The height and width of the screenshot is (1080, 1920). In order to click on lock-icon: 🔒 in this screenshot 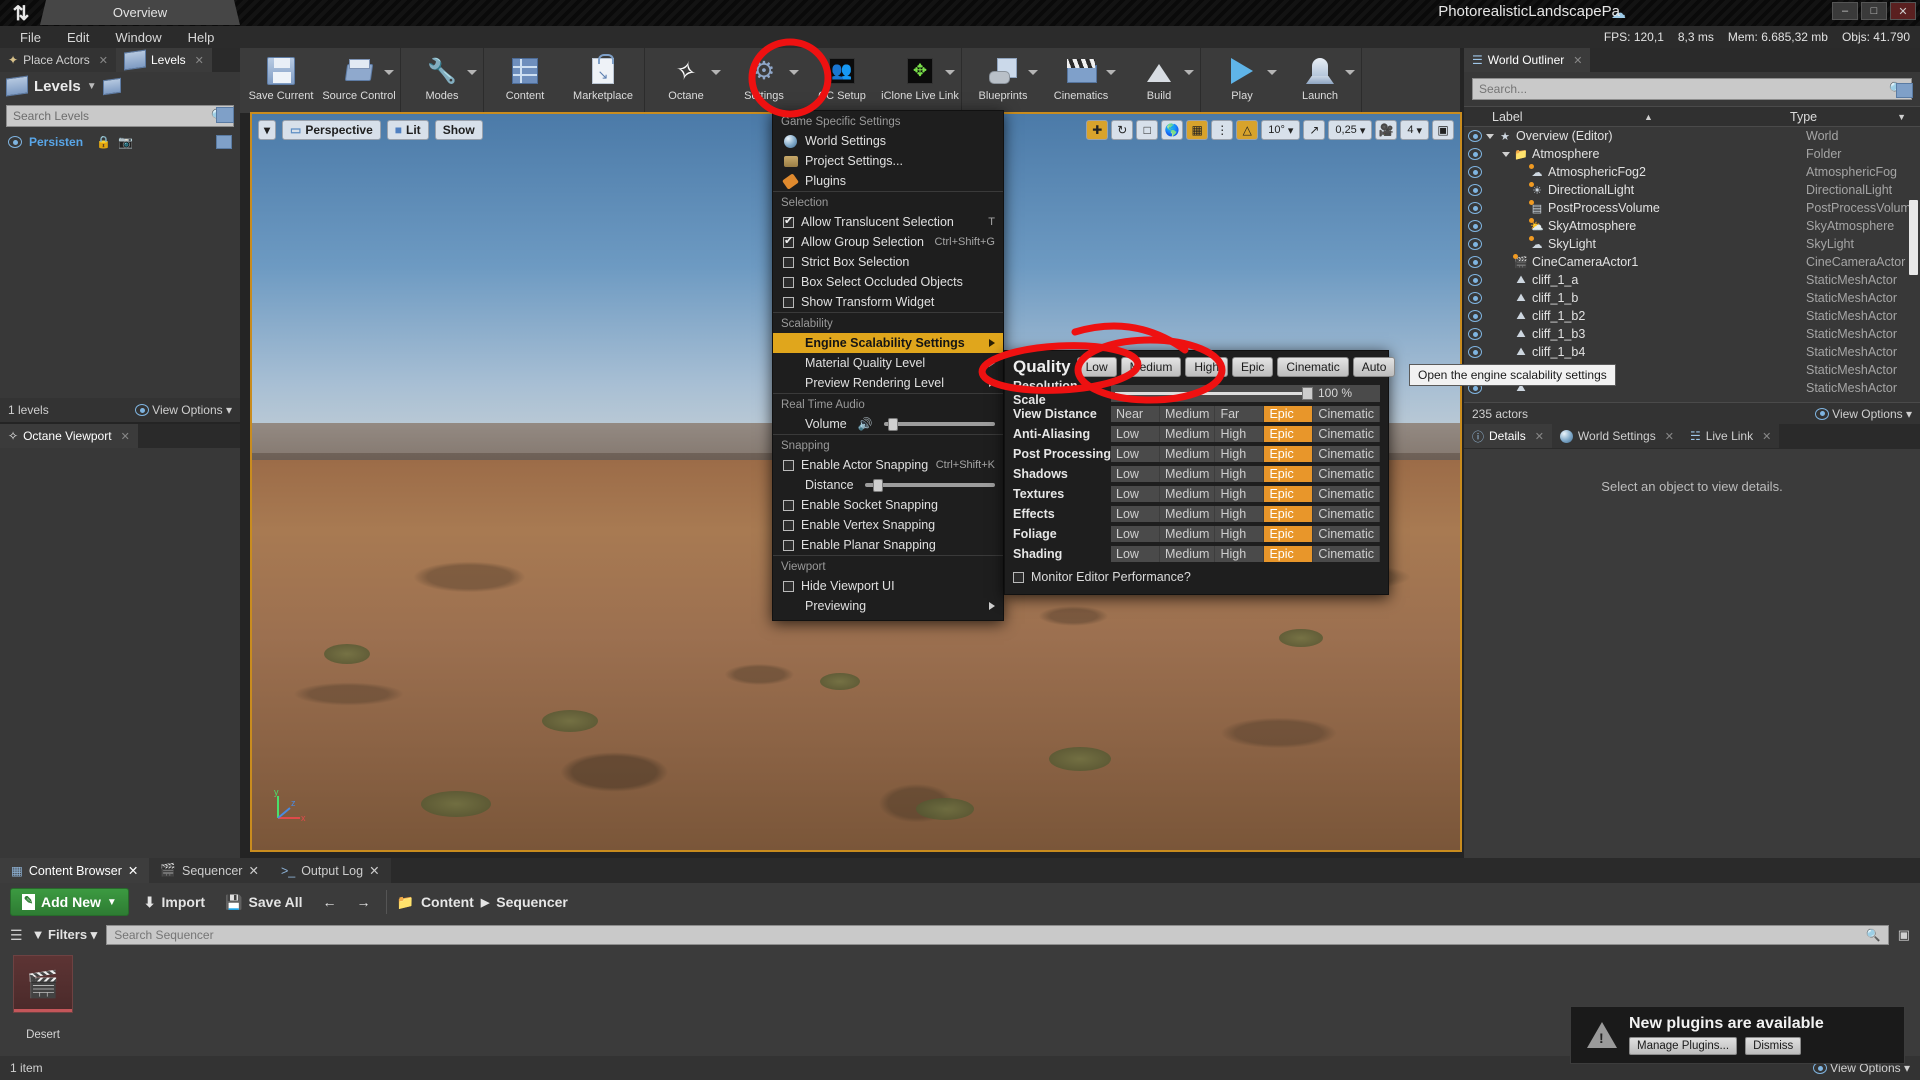, I will do `click(103, 142)`.